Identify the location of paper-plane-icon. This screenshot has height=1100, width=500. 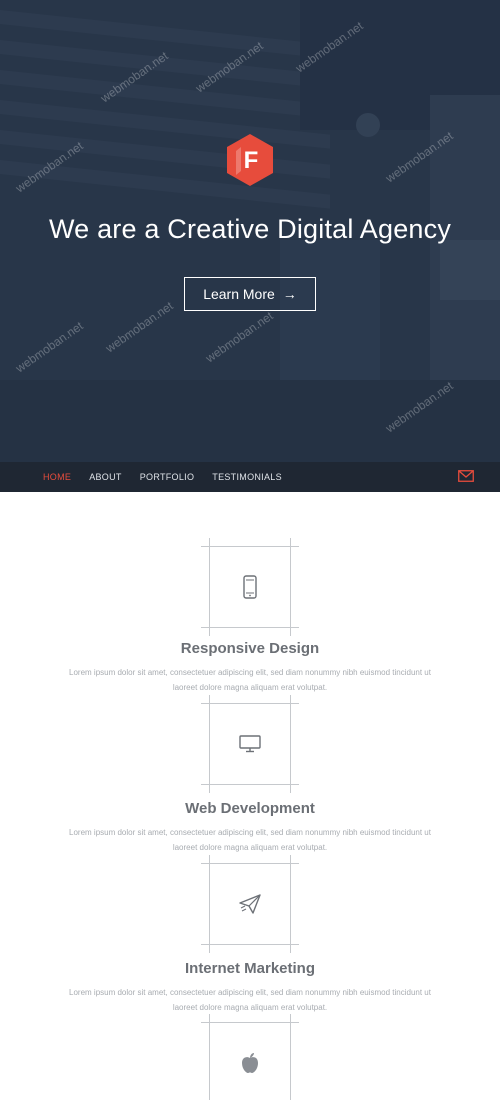
(250, 904).